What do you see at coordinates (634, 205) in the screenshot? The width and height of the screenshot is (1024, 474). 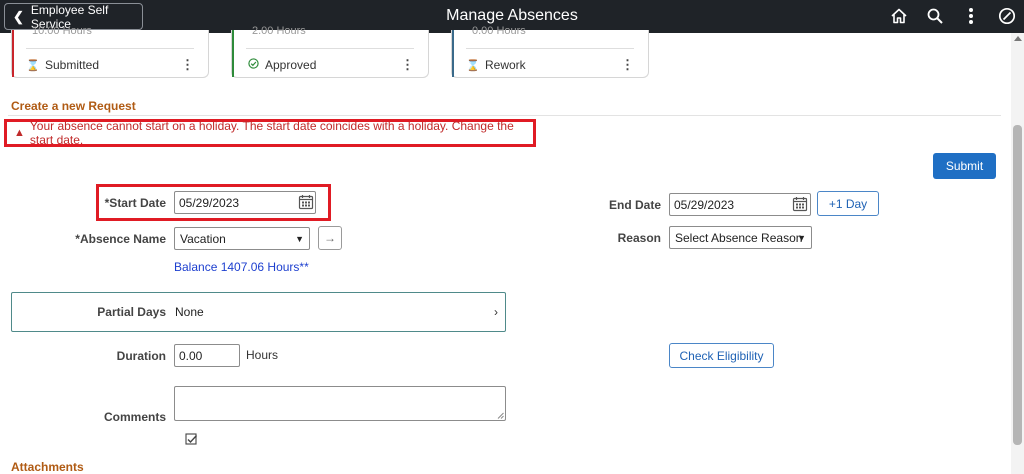 I see `end-date-label: End Date` at bounding box center [634, 205].